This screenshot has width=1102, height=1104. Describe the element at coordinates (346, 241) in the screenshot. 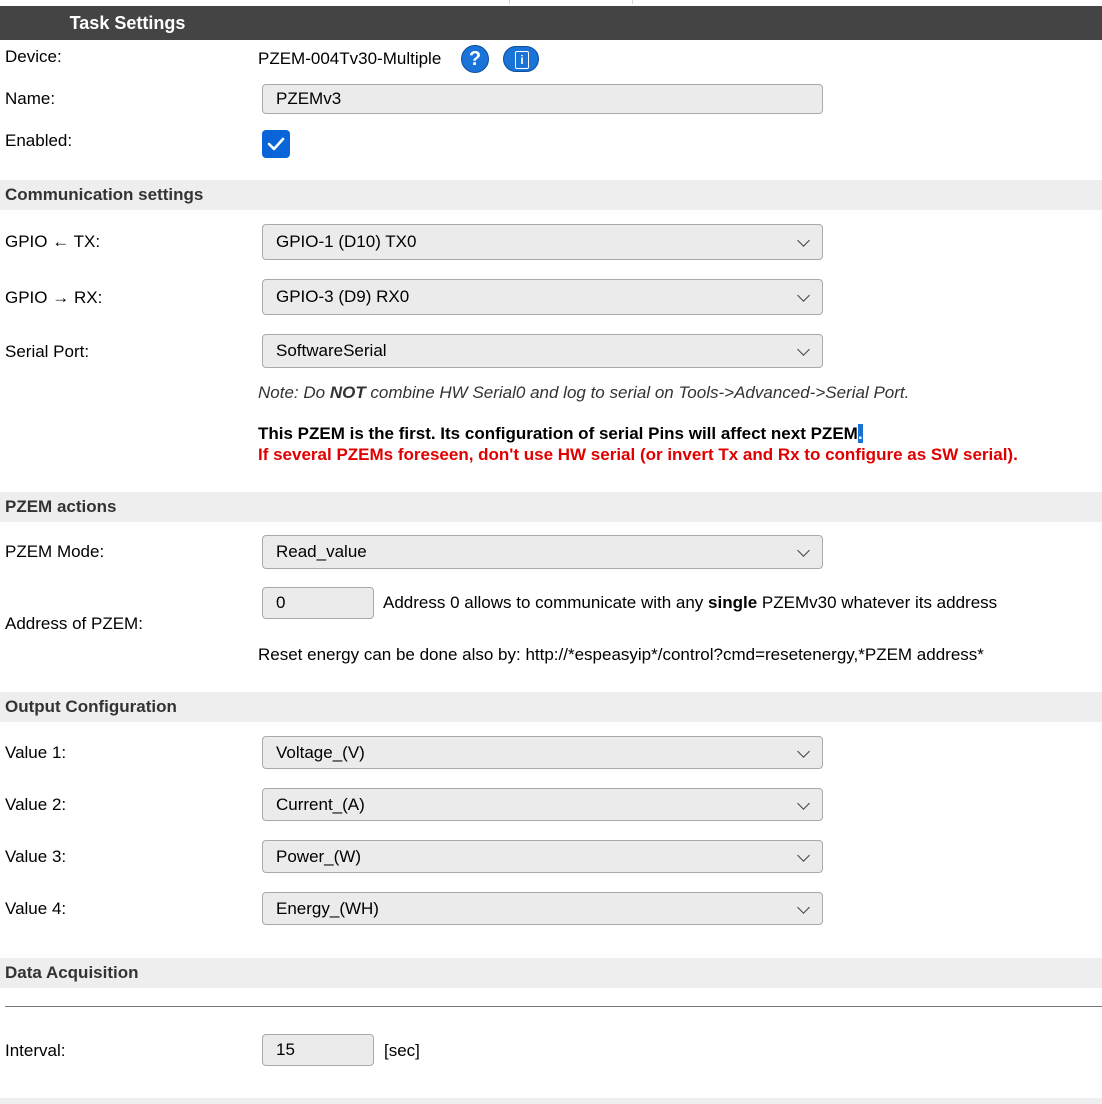

I see `gpio-tx-value: GPIO-1 (D10) TX0` at that location.